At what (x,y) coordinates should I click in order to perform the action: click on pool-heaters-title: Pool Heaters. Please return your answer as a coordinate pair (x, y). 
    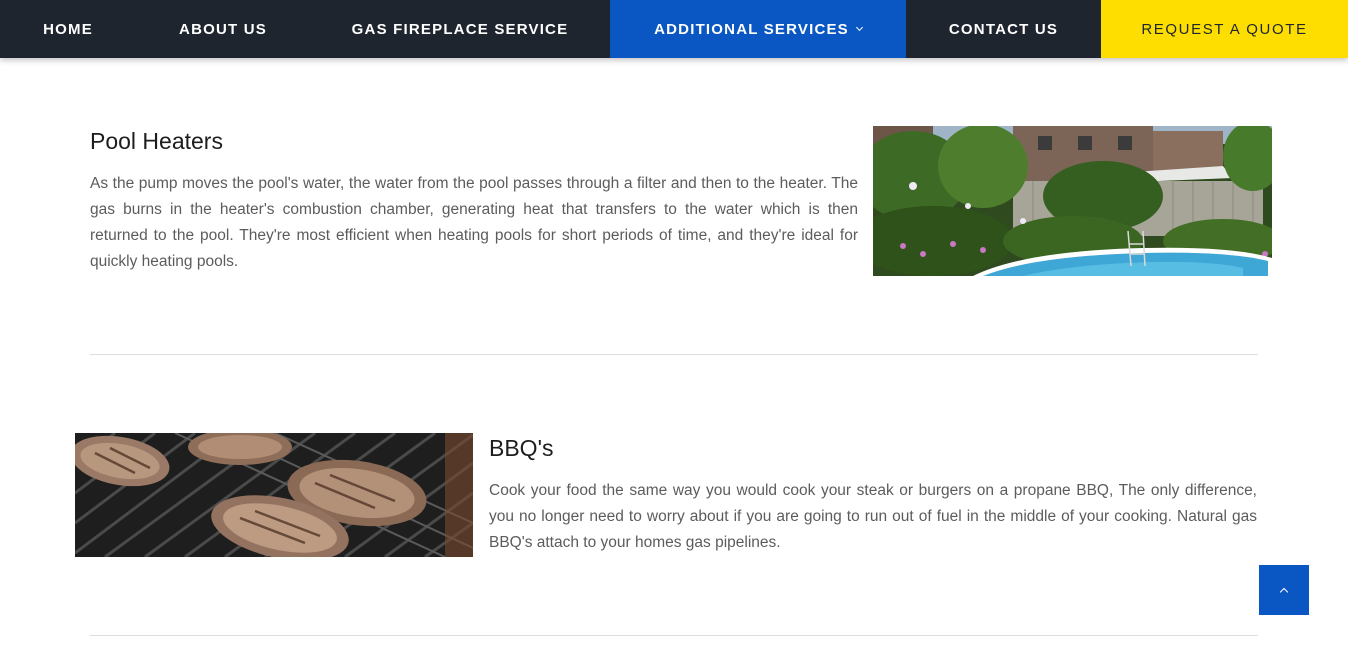
    Looking at the image, I should click on (156, 141).